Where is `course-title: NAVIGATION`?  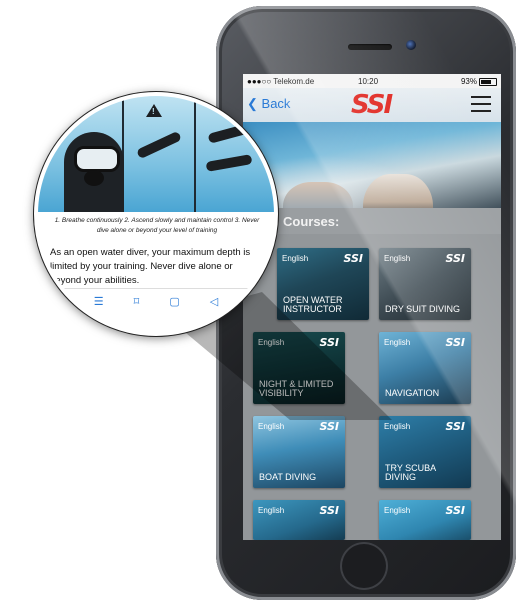
course-title: NAVIGATION is located at coordinates (412, 393).